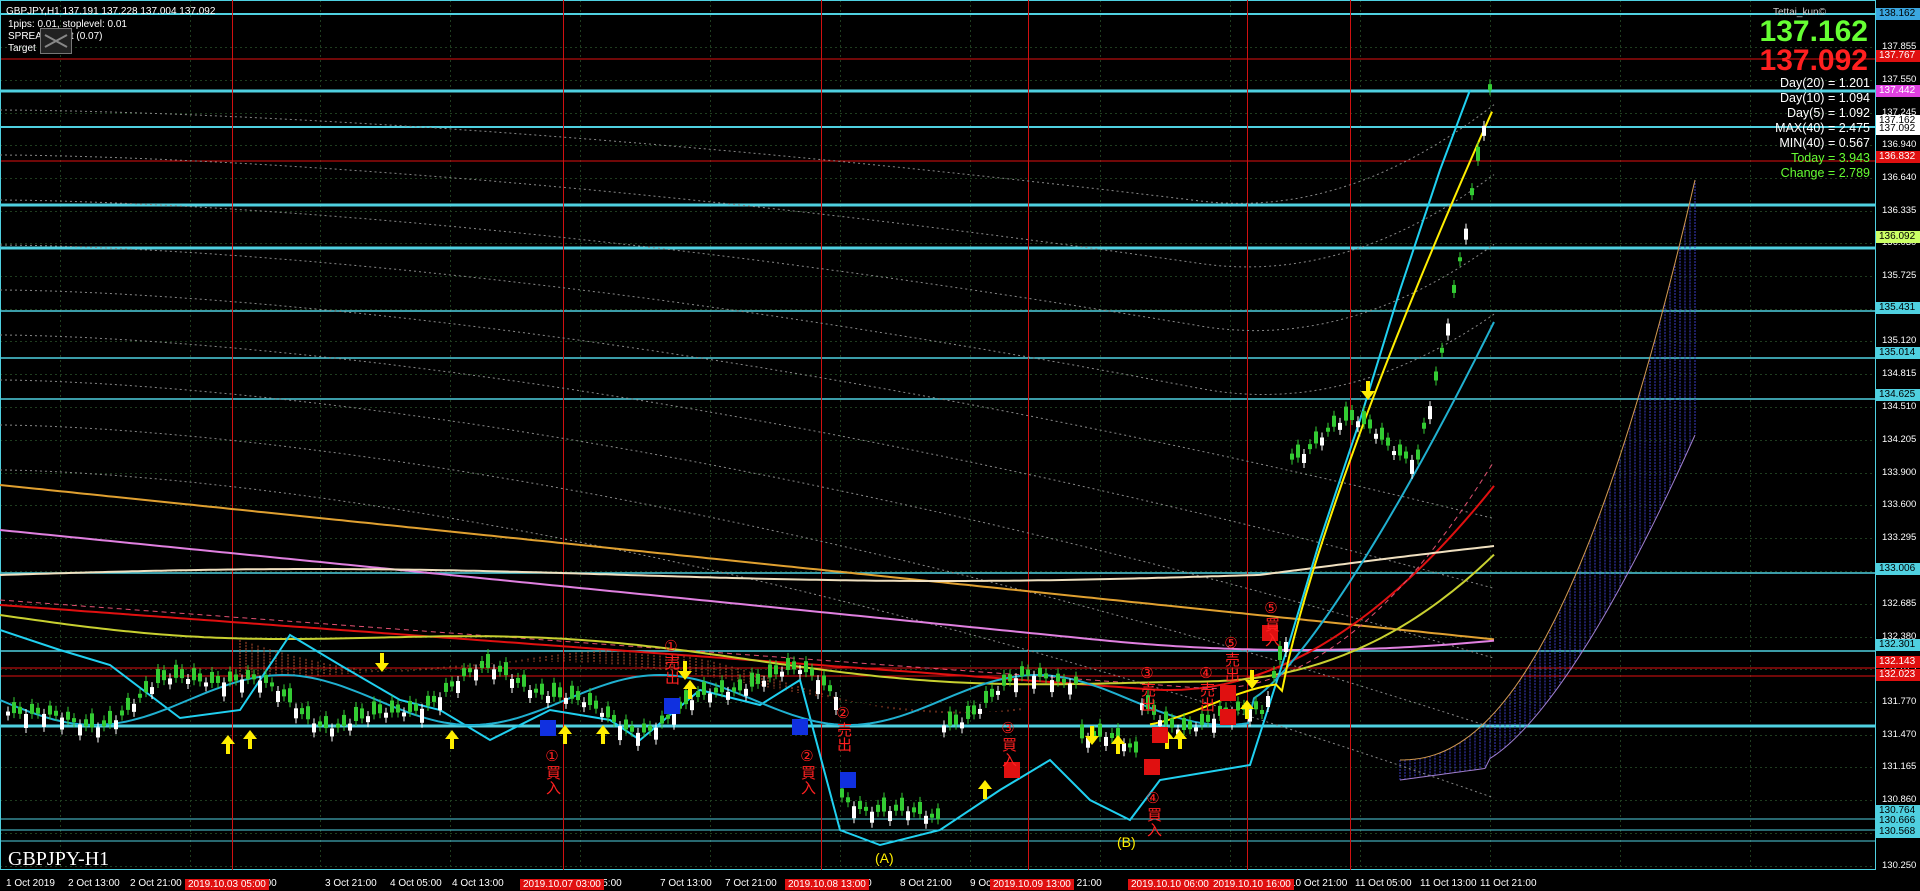 This screenshot has height=891, width=1920. I want to click on wave-label: (B), so click(1126, 842).